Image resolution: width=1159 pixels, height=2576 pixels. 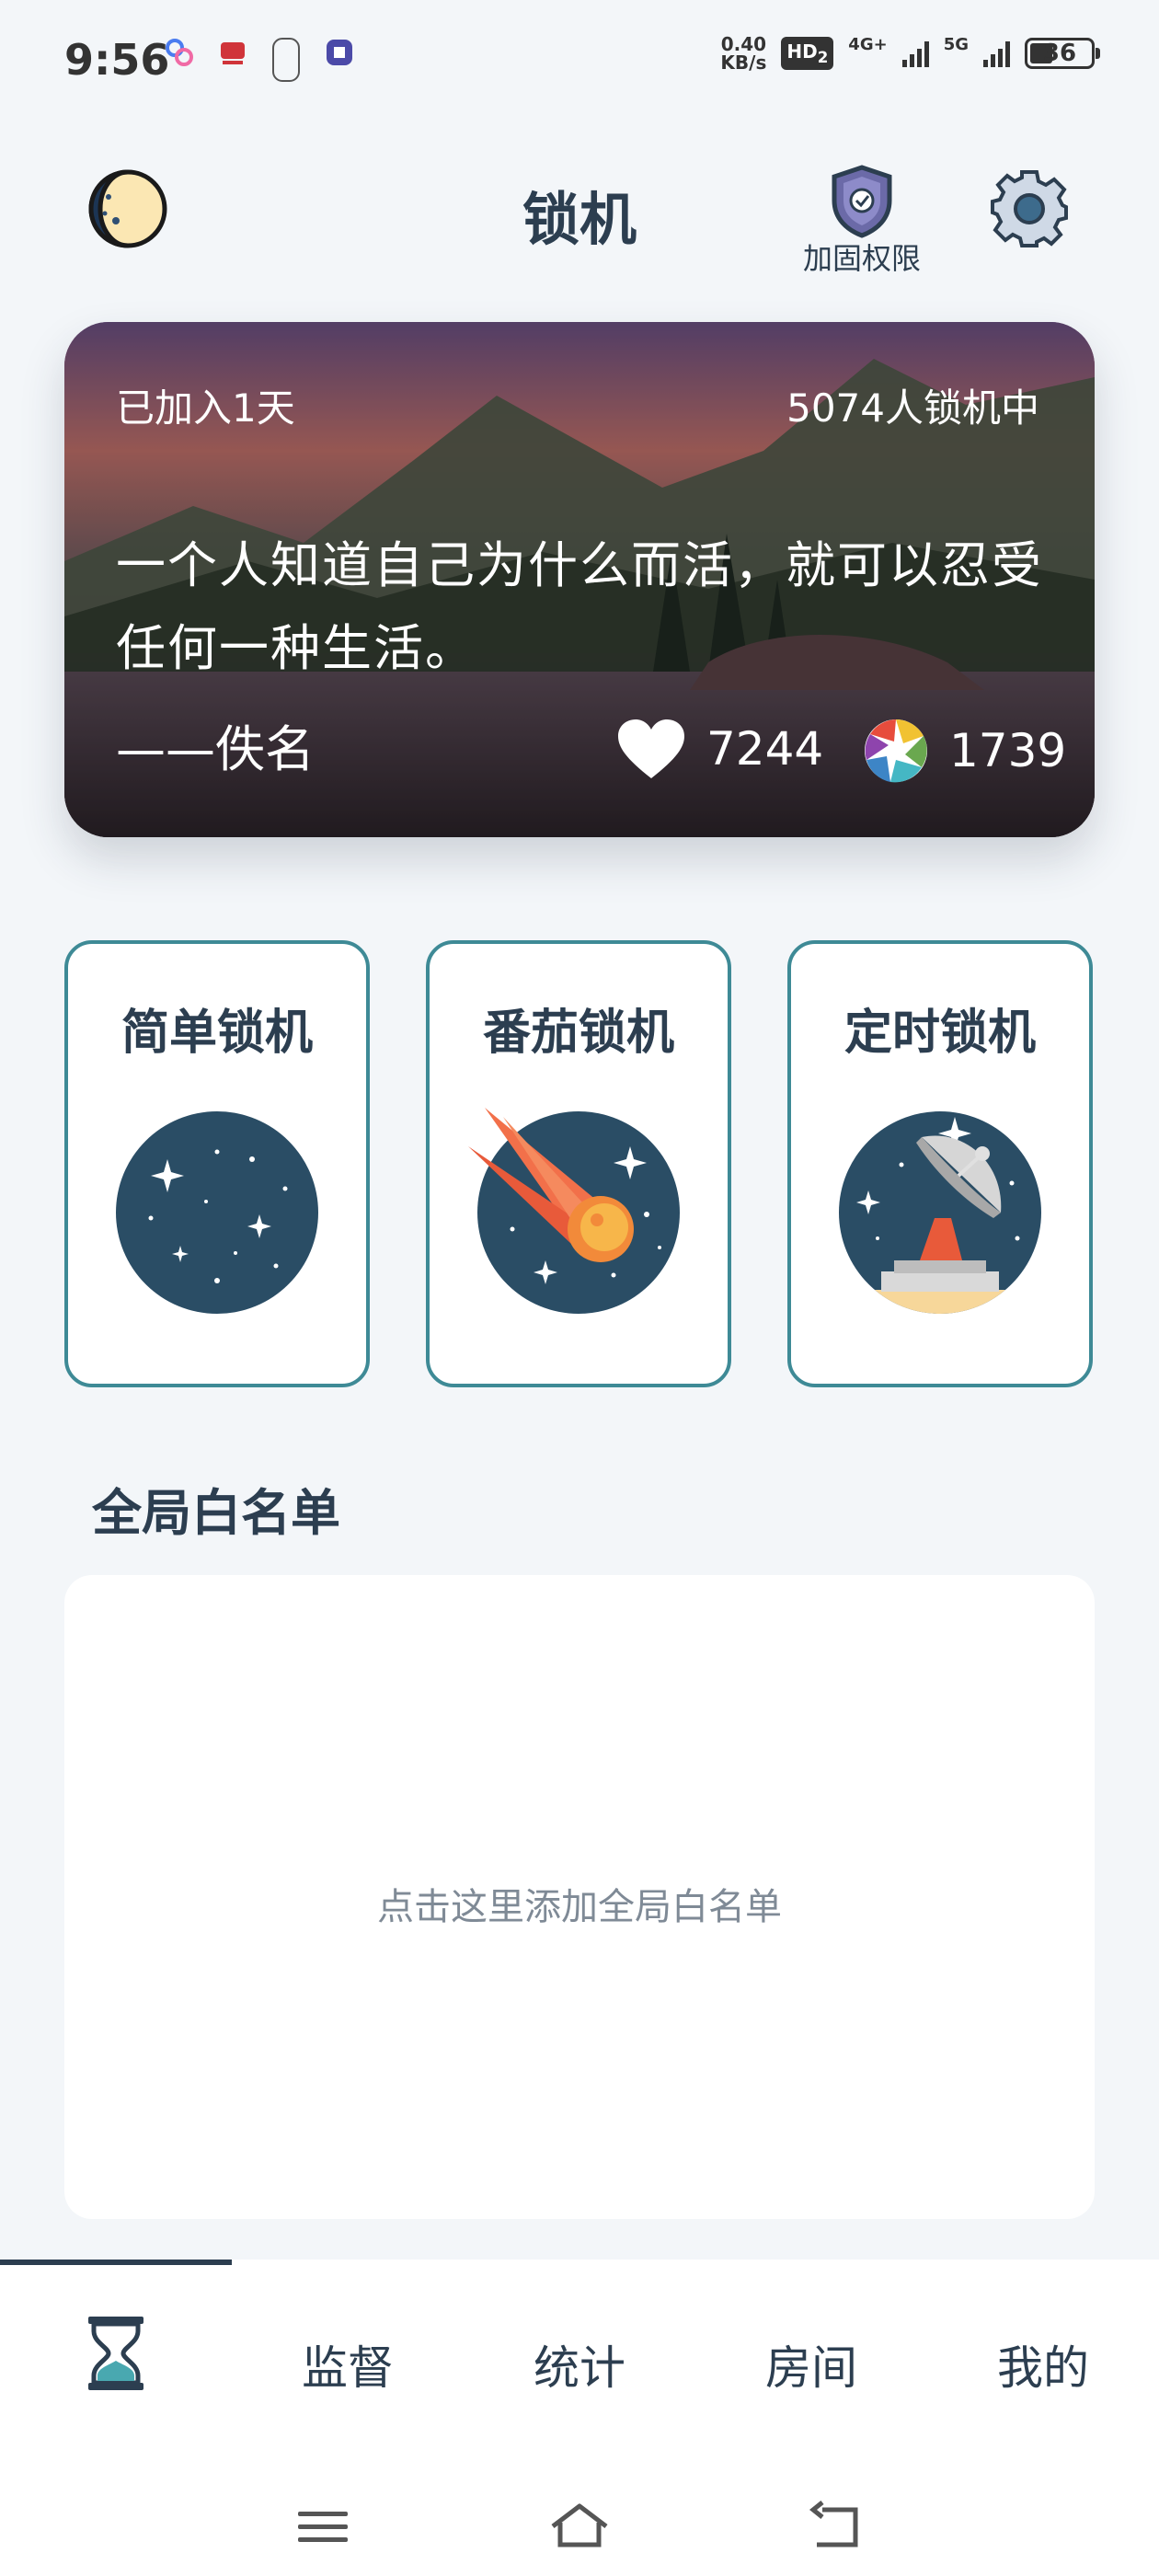 I want to click on simple-lock-label: 简单锁机, so click(x=216, y=1033).